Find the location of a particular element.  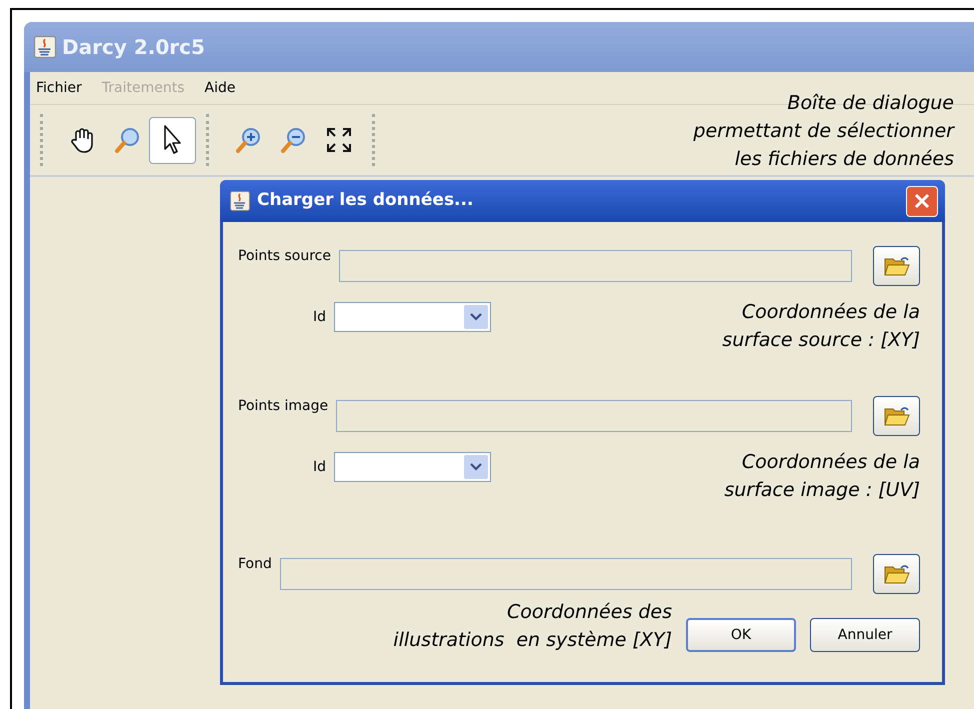

annotation-text: Coordonnées de la surface source : [XY] is located at coordinates (821, 326).